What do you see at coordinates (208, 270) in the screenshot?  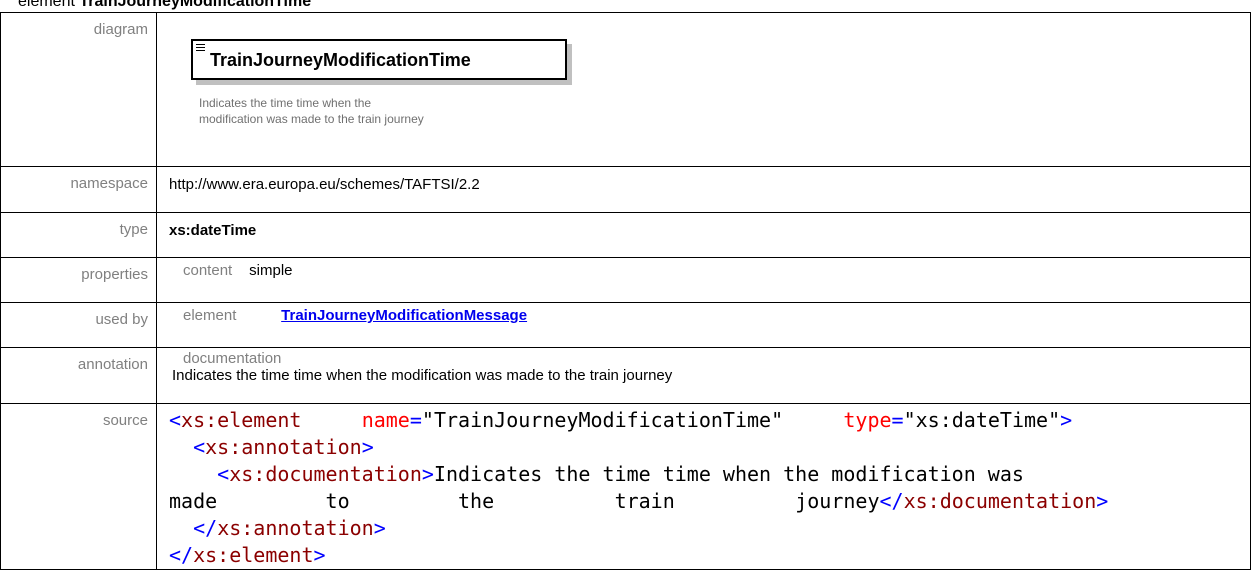 I see `properties-key: content` at bounding box center [208, 270].